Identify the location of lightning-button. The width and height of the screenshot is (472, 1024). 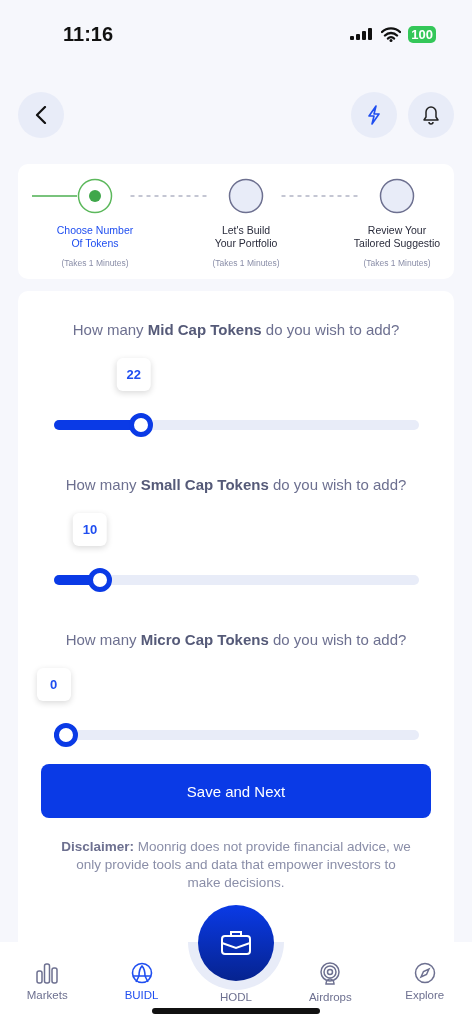
(374, 114).